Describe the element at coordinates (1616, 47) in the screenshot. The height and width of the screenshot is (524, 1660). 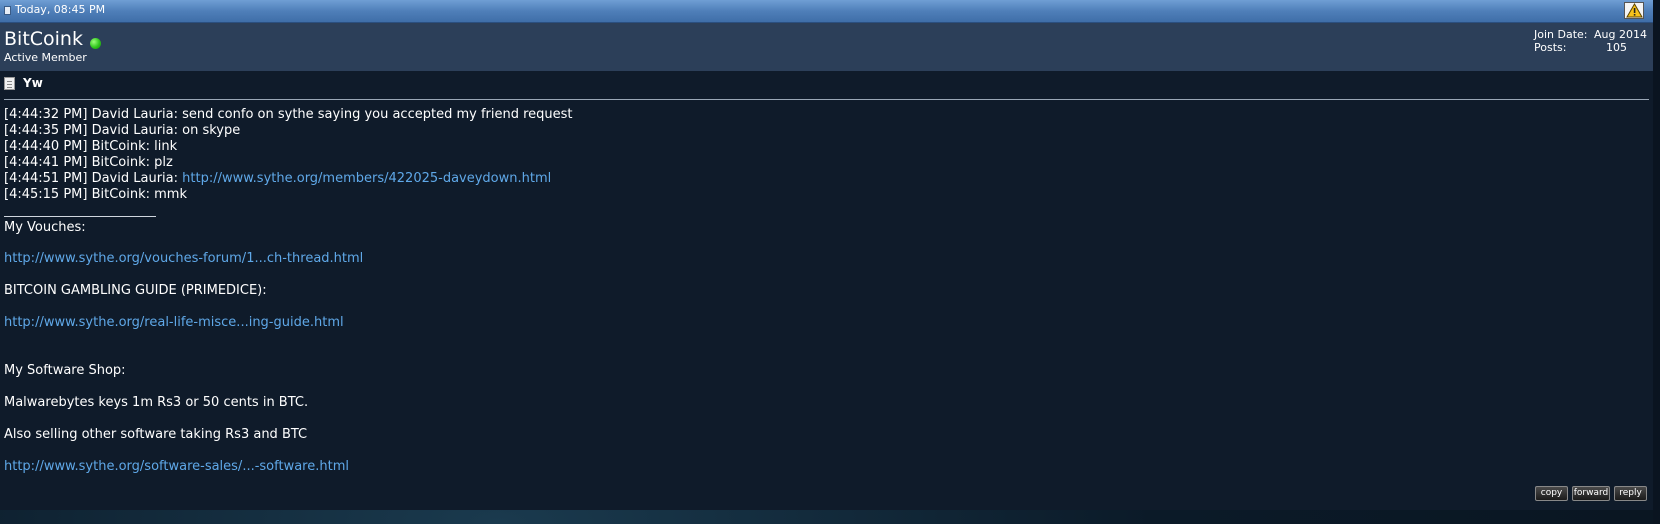
I see `posts-value: 105` at that location.